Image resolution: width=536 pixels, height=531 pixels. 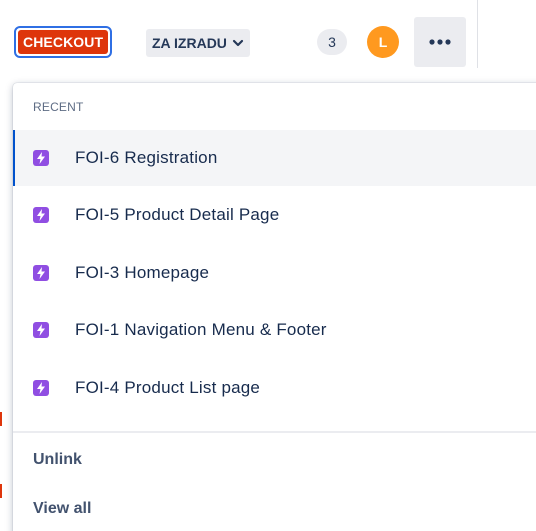 I want to click on count-badge: 3, so click(x=332, y=42).